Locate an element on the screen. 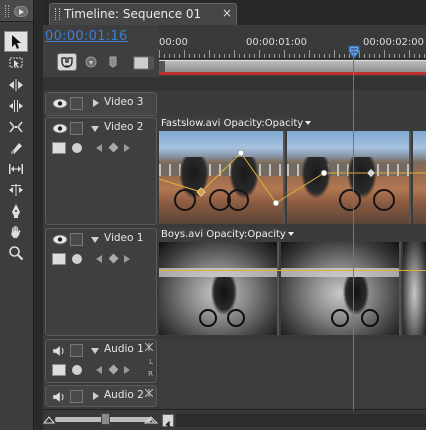  ripple-edit-tool is located at coordinates (16, 84).